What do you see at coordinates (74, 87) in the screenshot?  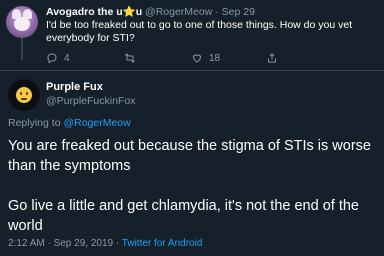 I see `author-display-name: Purple Fux` at bounding box center [74, 87].